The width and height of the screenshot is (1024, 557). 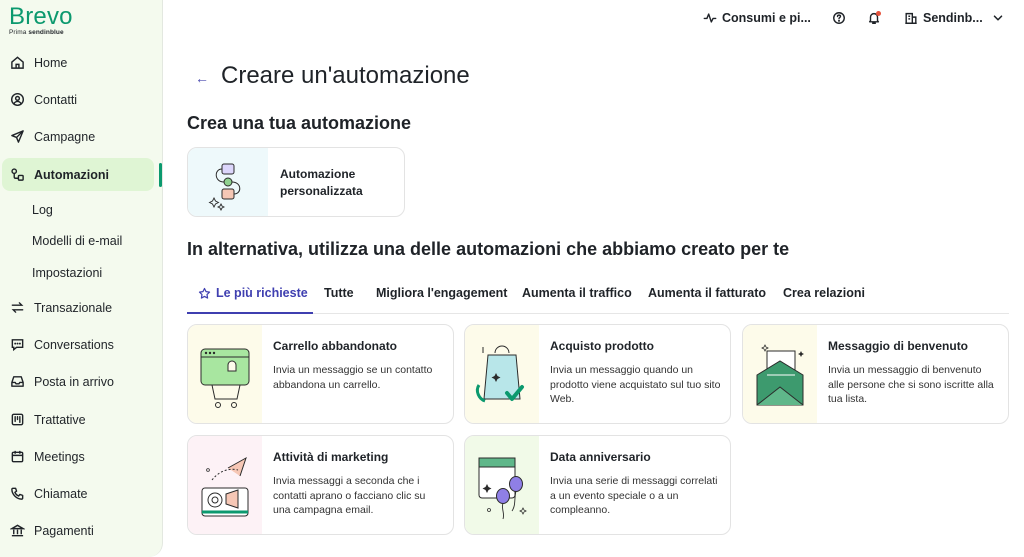 What do you see at coordinates (707, 293) in the screenshot?
I see `tab-fatturato: Aumenta il fatturato` at bounding box center [707, 293].